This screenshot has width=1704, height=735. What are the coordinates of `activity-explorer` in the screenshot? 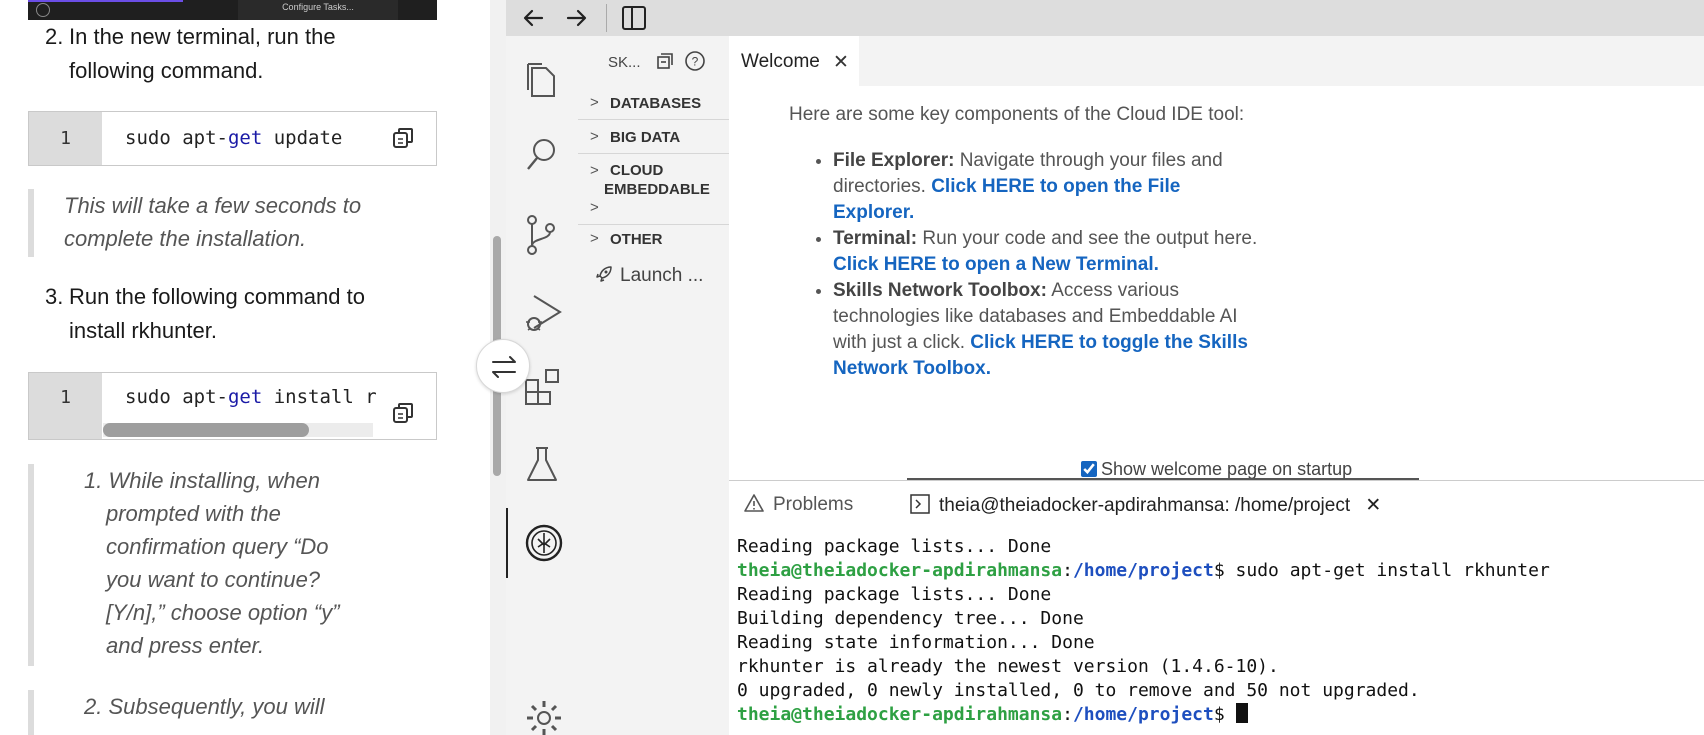 It's located at (542, 76).